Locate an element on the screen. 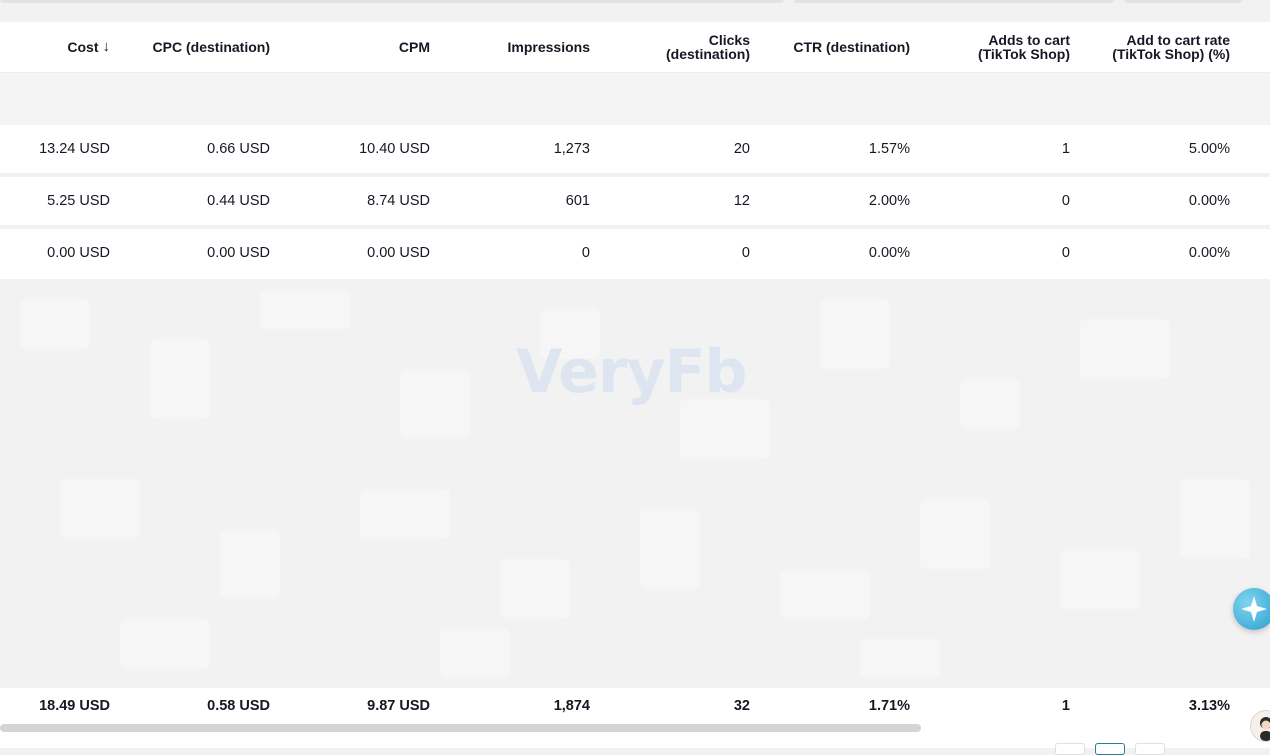 The width and height of the screenshot is (1270, 755). column-header-label: CPC (destination) is located at coordinates (211, 47).